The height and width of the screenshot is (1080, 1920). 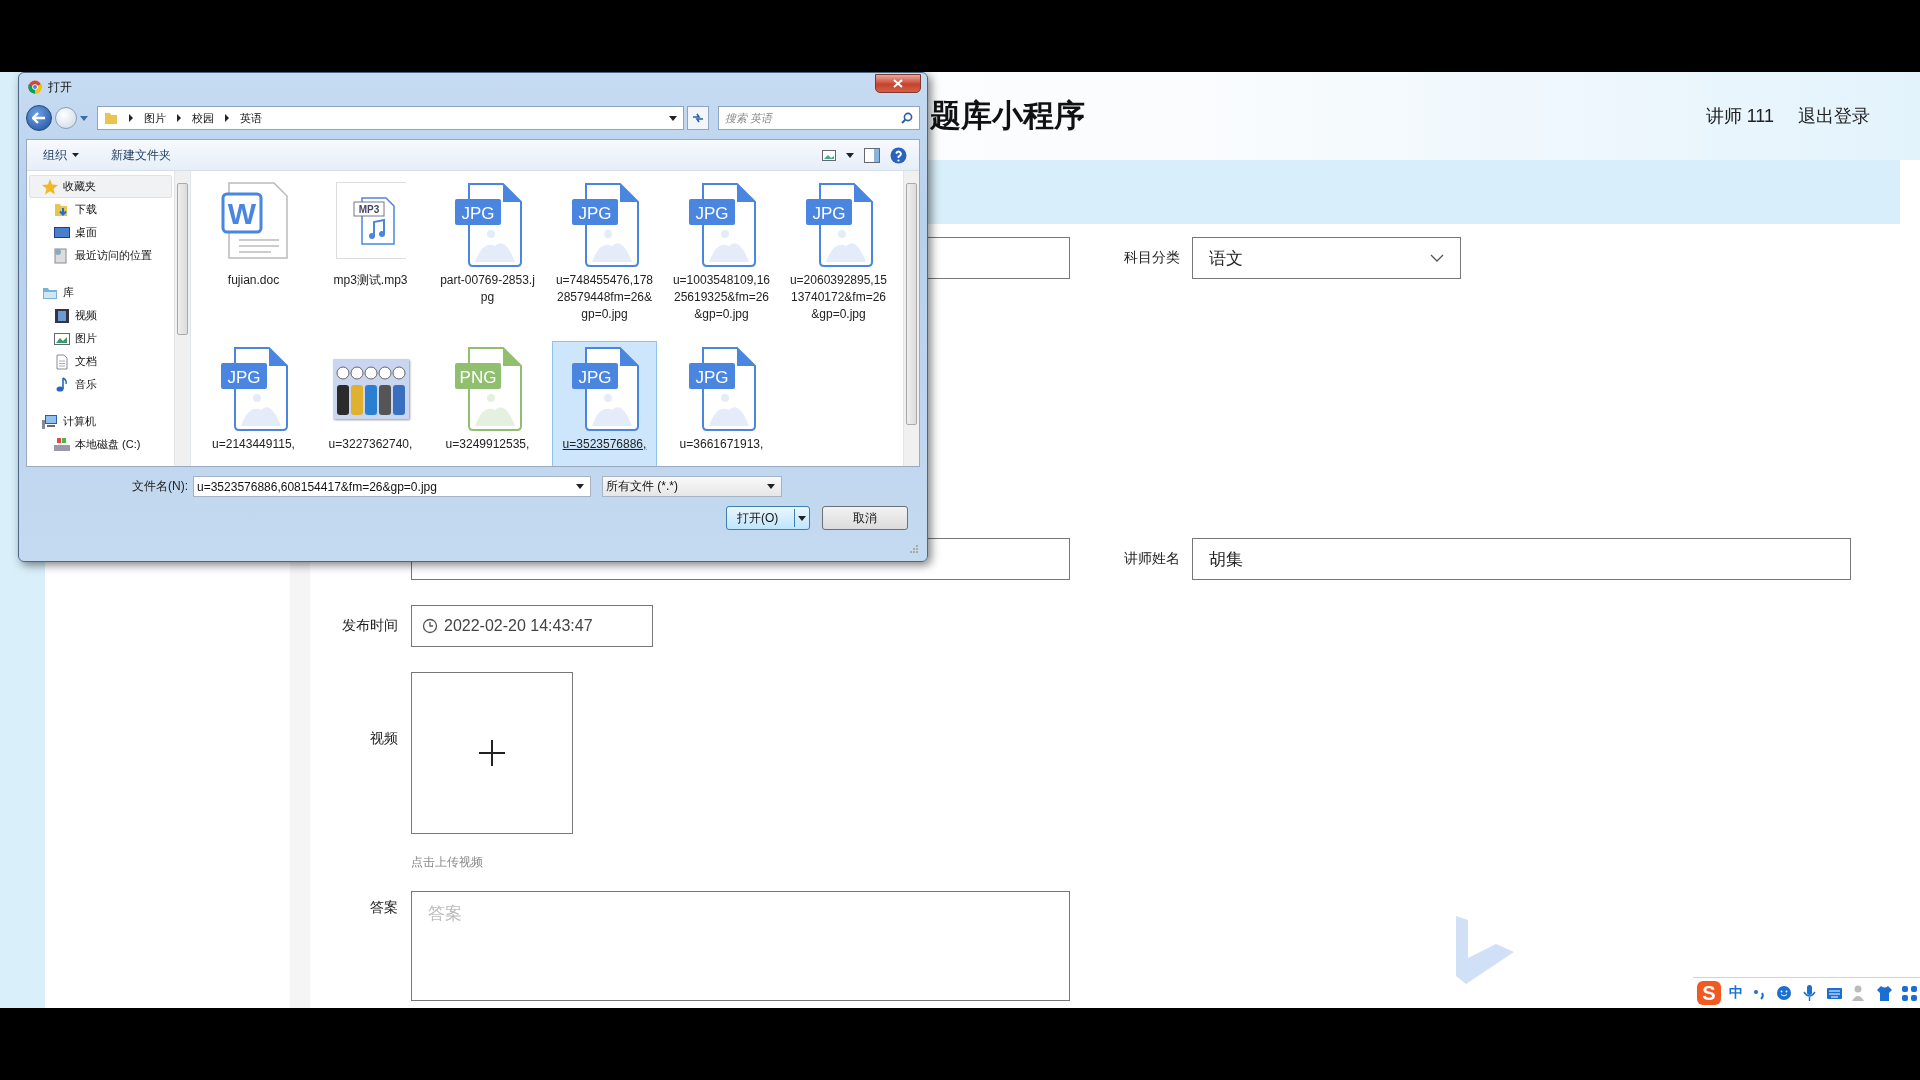 I want to click on file-item: PNG u=3249912535,, so click(x=487, y=403).